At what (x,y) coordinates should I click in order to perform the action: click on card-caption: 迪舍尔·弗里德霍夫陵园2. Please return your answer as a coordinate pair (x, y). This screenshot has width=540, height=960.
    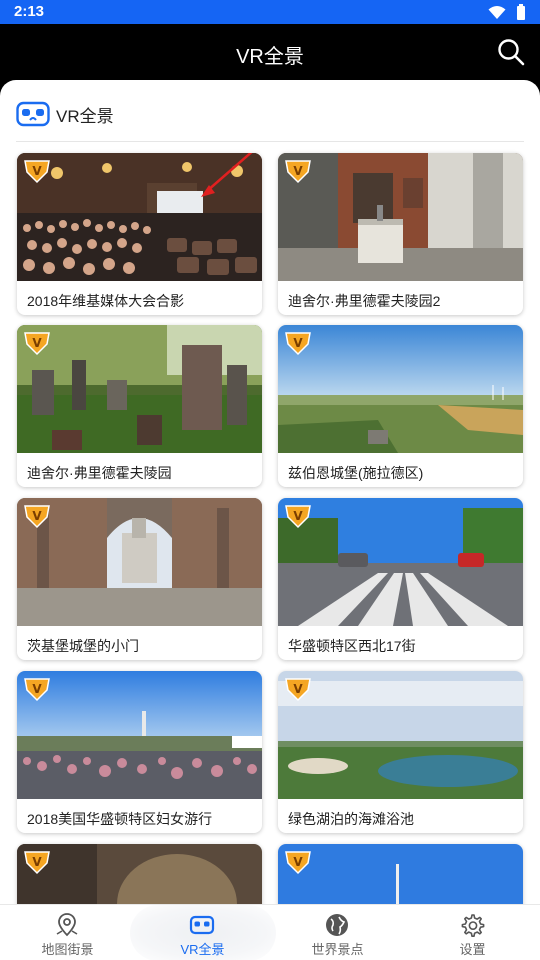
    Looking at the image, I should click on (364, 301).